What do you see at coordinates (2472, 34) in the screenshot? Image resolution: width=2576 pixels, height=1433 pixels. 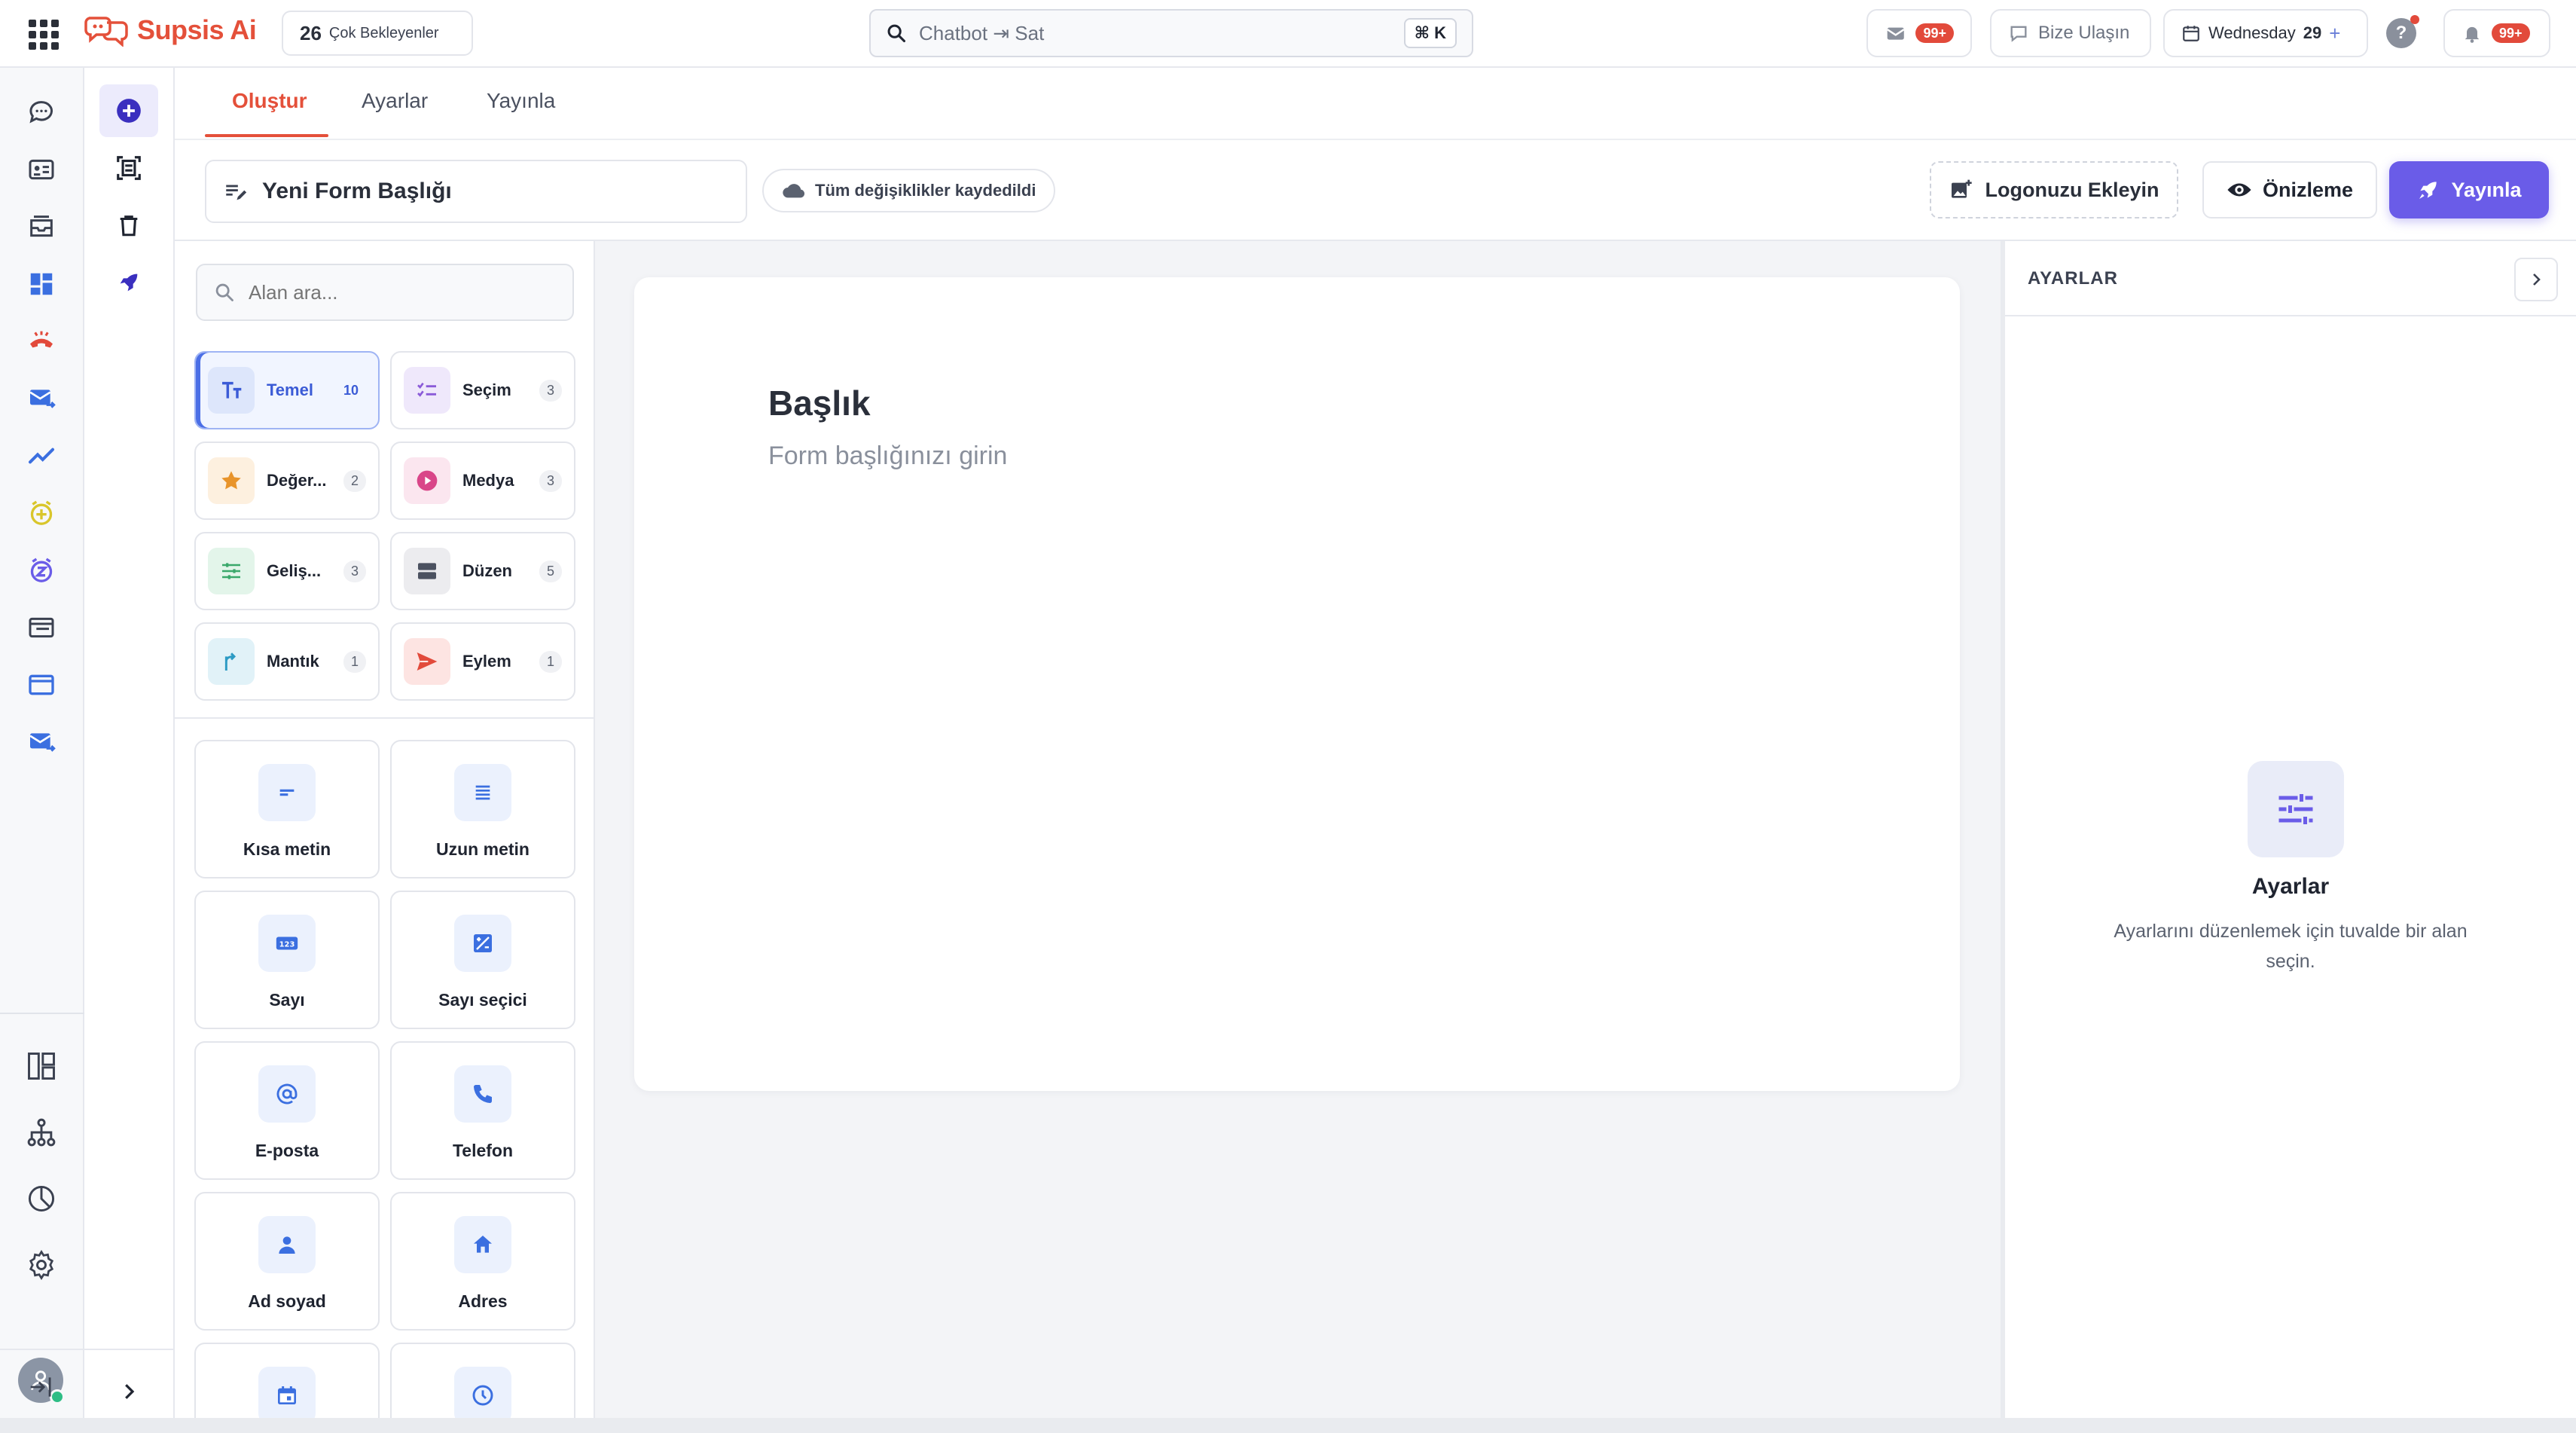 I see `bell-icon` at bounding box center [2472, 34].